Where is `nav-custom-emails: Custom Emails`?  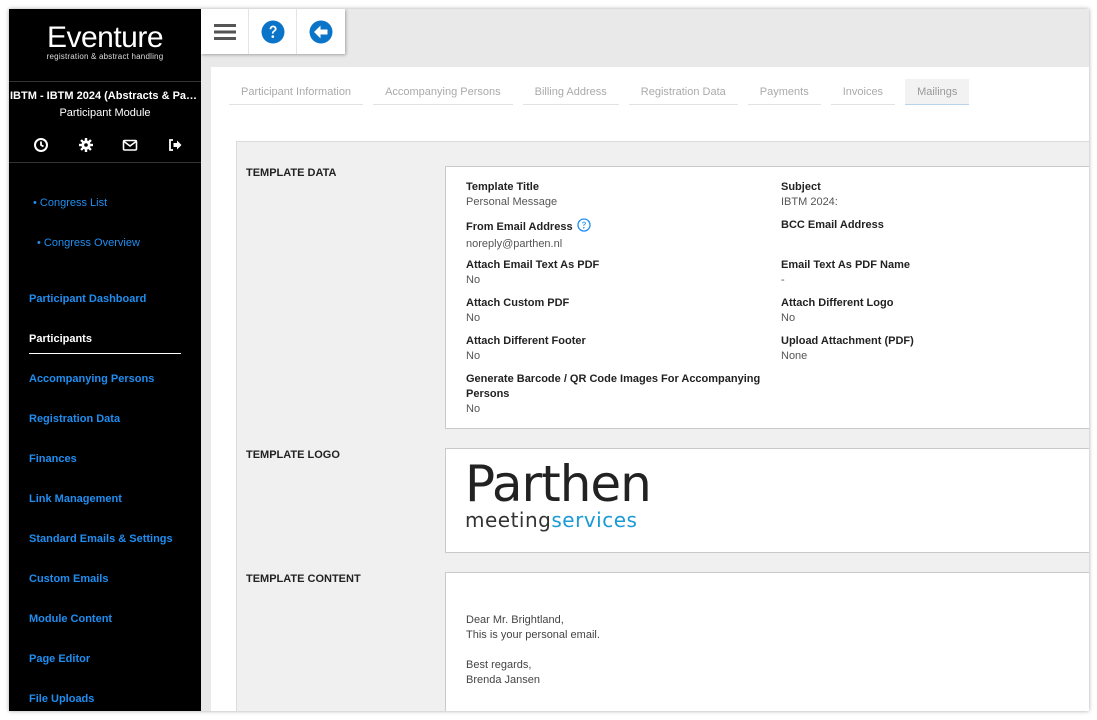 nav-custom-emails: Custom Emails is located at coordinates (68, 579).